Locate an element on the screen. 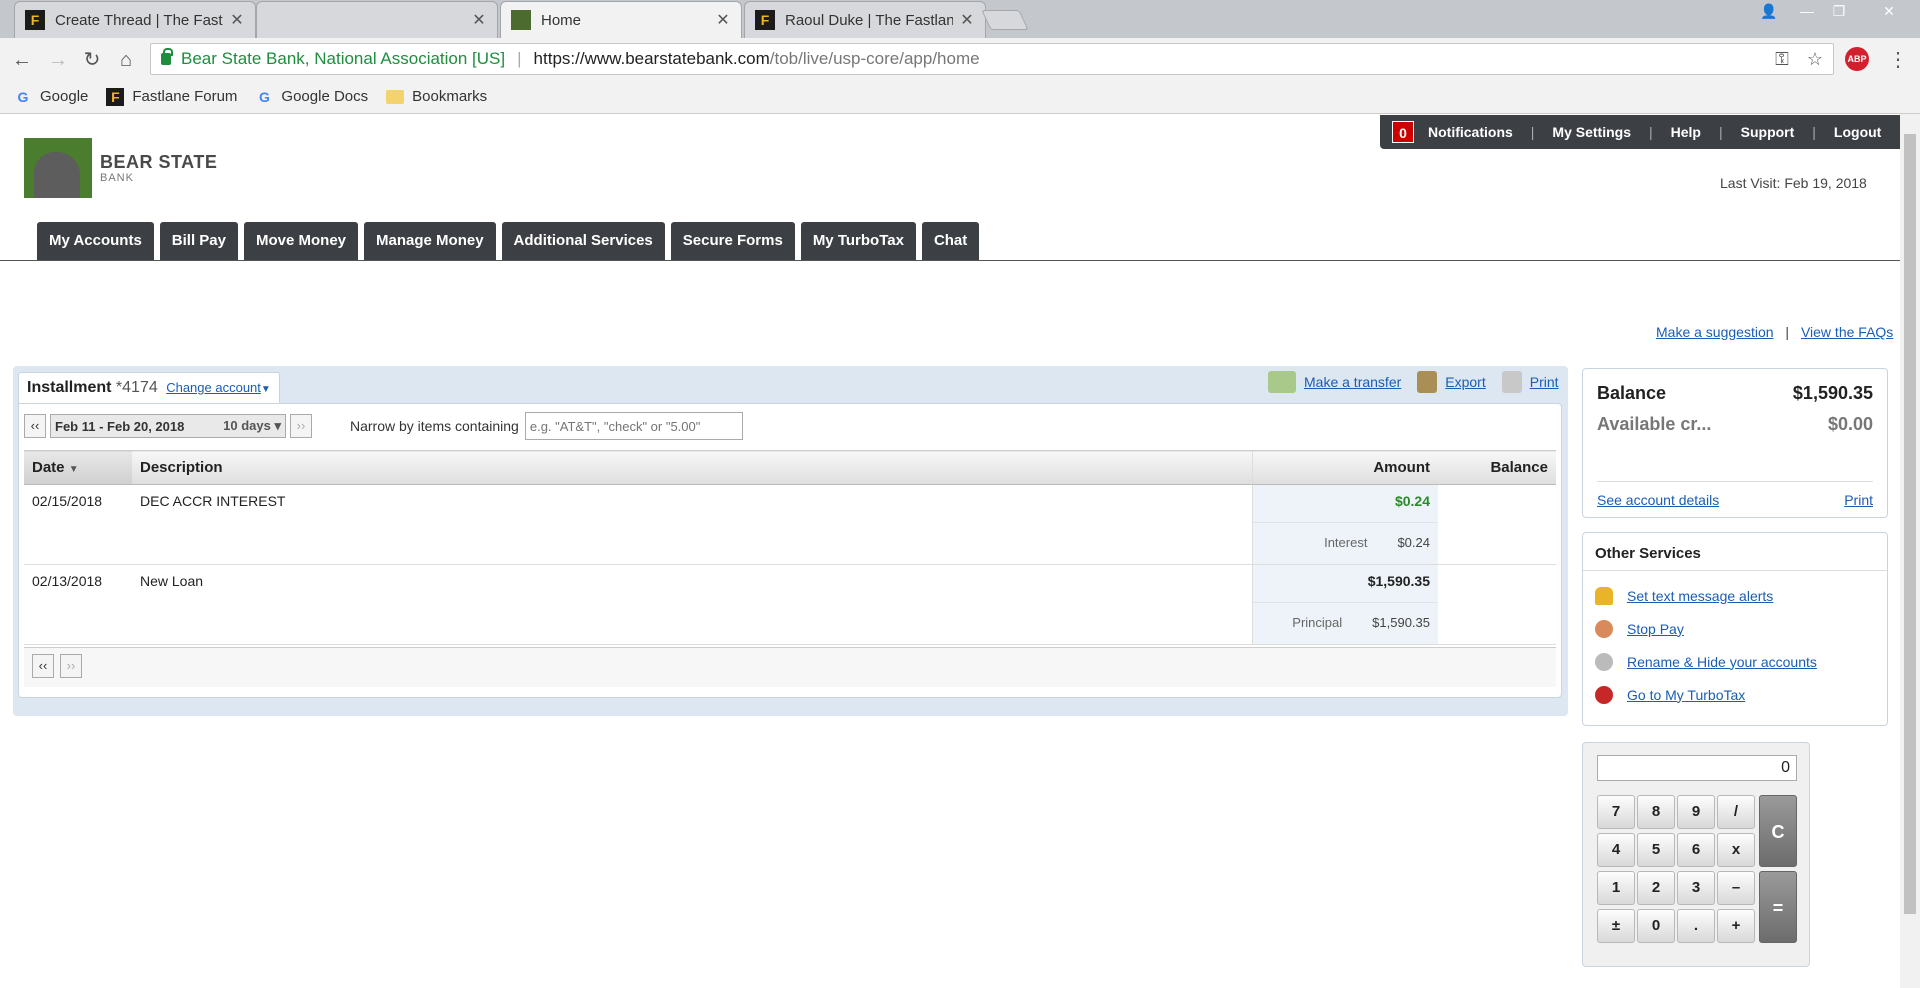 This screenshot has width=1920, height=988. calculator-key-eight: 8 is located at coordinates (1656, 812).